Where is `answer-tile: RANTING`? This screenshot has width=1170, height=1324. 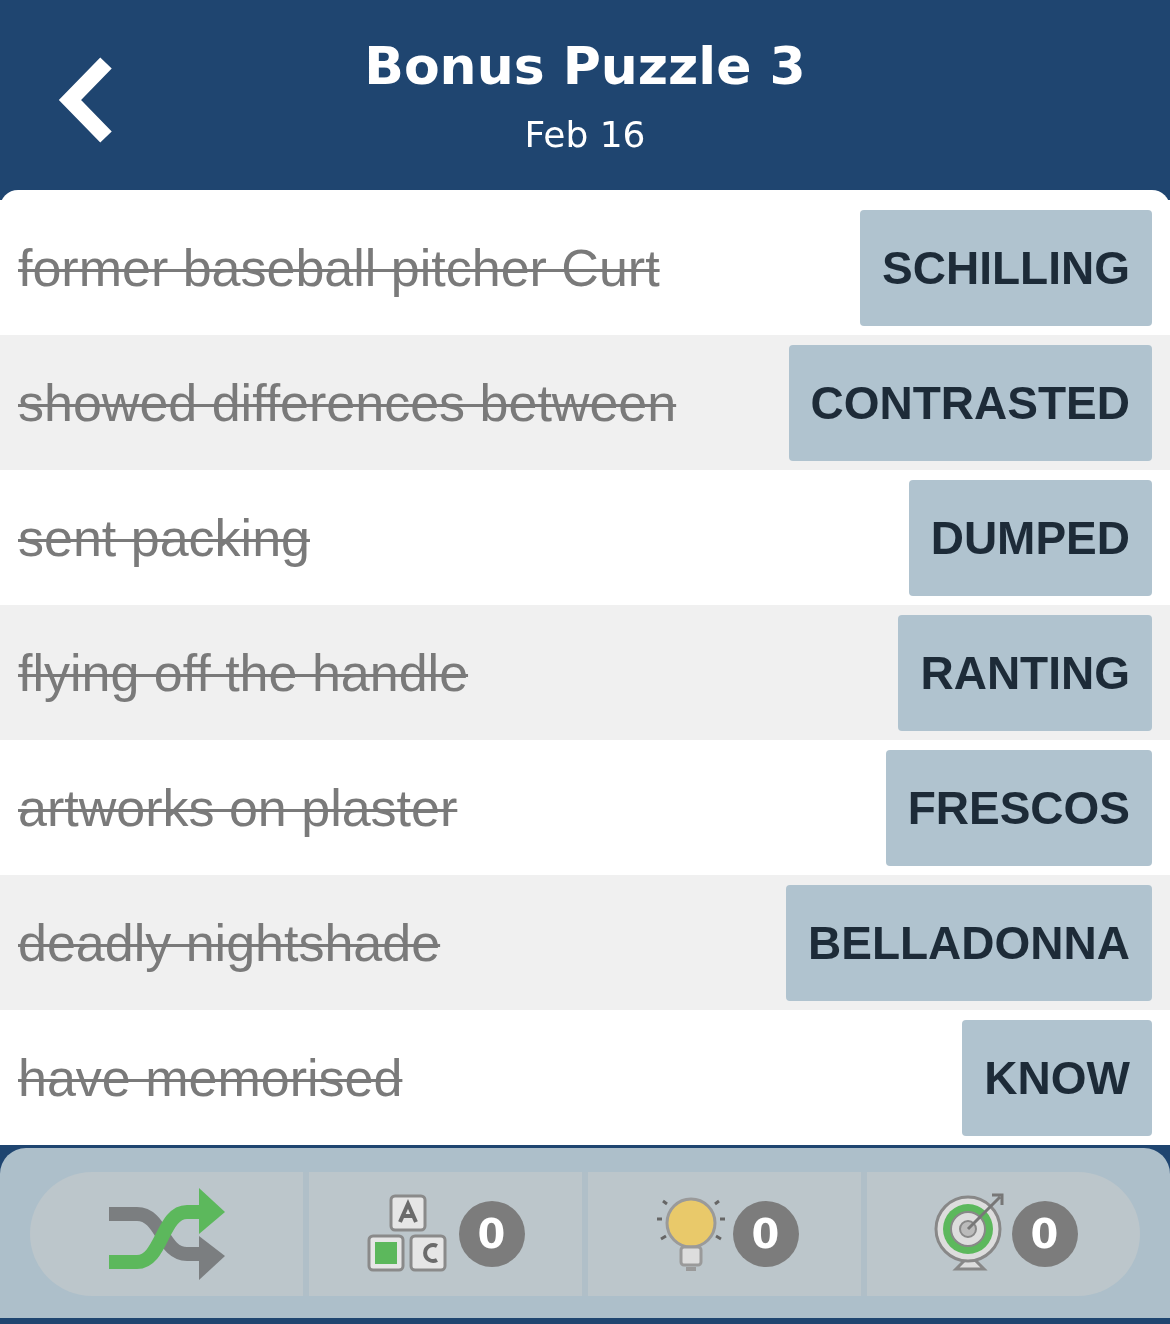
answer-tile: RANTING is located at coordinates (1025, 672).